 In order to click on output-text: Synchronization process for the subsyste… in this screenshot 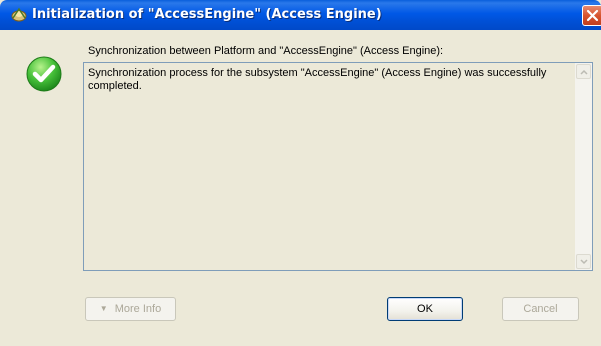, I will do `click(317, 79)`.